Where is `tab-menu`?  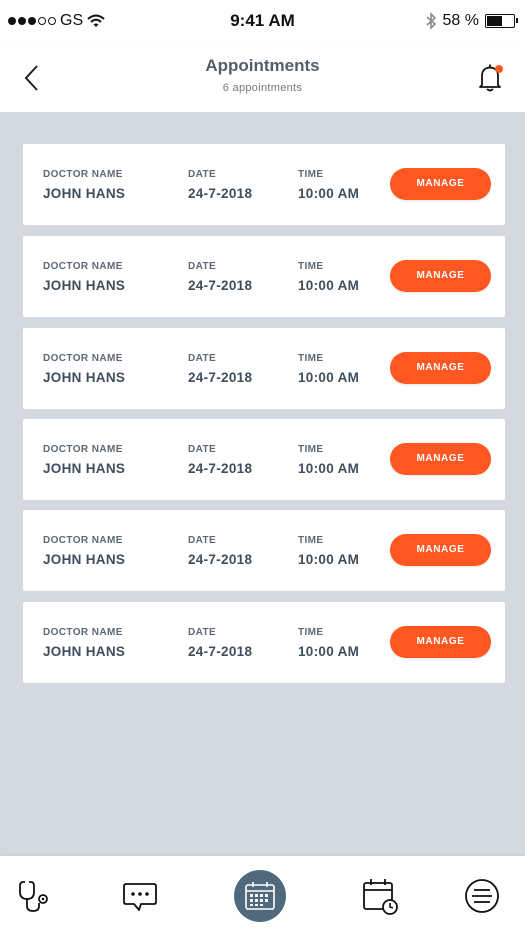
tab-menu is located at coordinates (482, 896).